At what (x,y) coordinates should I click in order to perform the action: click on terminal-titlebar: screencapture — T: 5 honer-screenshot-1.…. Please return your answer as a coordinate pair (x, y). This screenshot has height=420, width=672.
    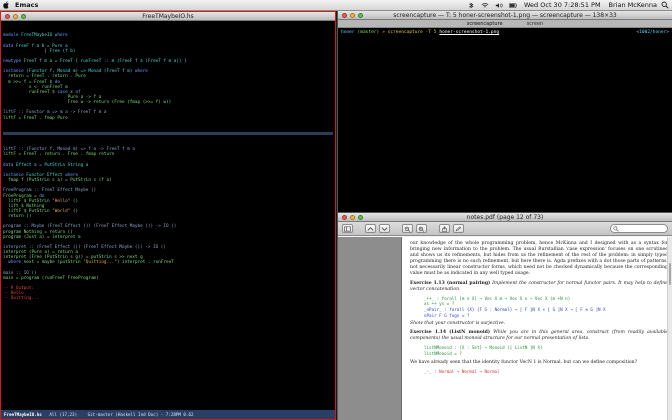
    Looking at the image, I should click on (505, 15).